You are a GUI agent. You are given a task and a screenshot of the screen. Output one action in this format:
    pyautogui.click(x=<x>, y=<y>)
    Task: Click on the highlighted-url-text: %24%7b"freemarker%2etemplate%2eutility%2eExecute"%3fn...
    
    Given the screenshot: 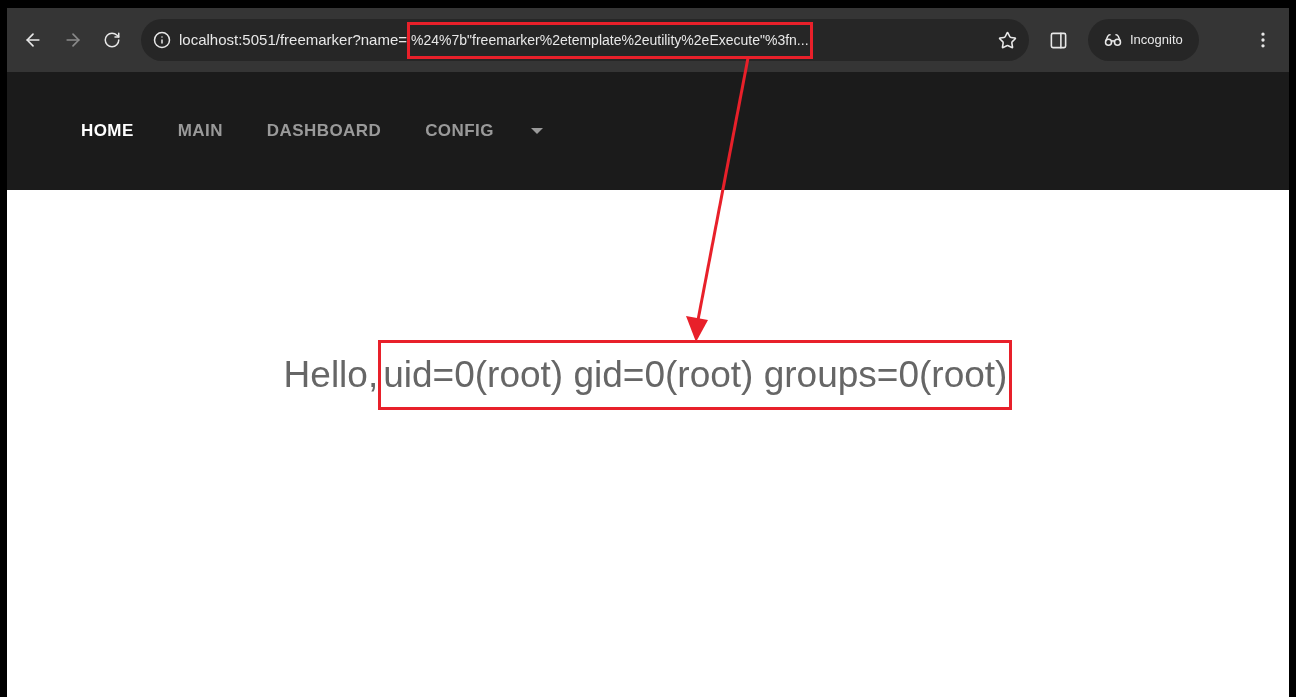 What is the action you would take?
    pyautogui.click(x=610, y=40)
    